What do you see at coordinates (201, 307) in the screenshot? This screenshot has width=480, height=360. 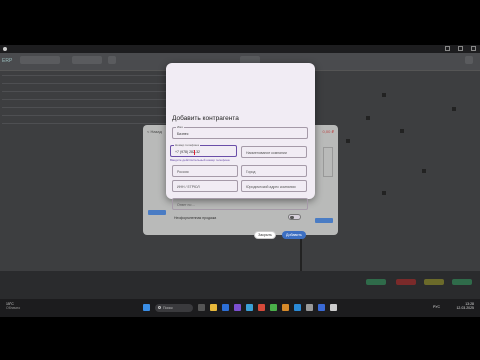 I see `task-view-icon` at bounding box center [201, 307].